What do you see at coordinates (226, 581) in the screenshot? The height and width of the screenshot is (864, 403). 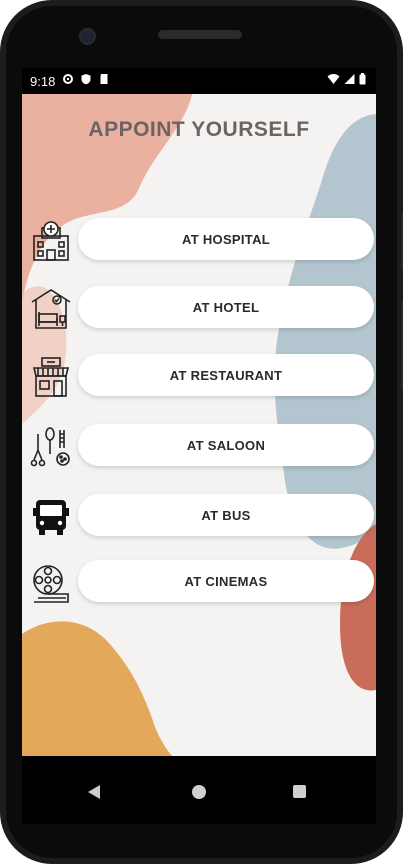 I see `at-cinemas-button: AT CINEMAS` at bounding box center [226, 581].